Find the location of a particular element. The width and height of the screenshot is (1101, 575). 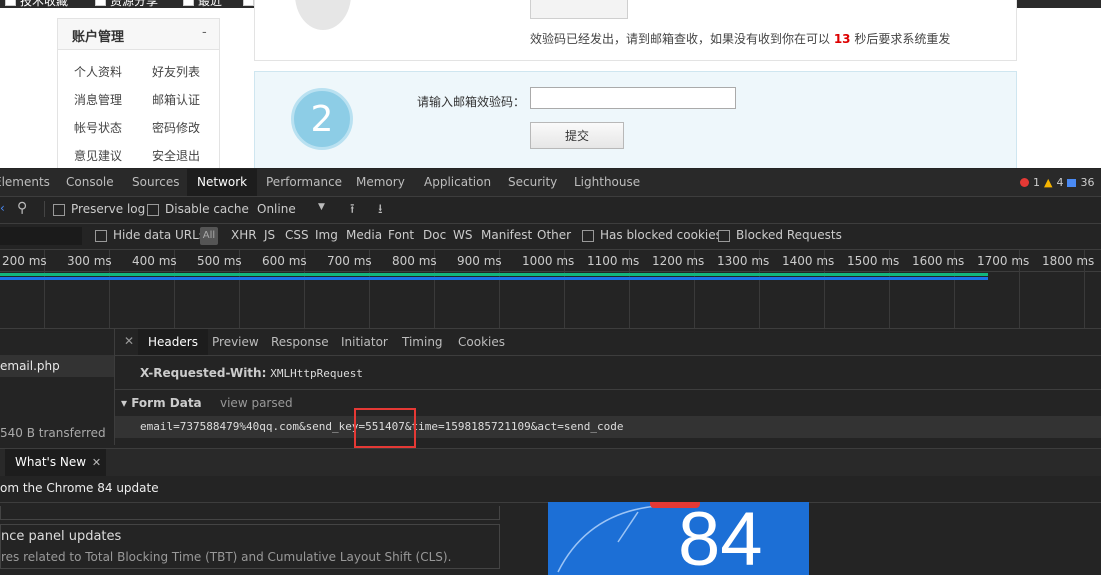

timeline-tick-label: 200 ms is located at coordinates (24, 261).